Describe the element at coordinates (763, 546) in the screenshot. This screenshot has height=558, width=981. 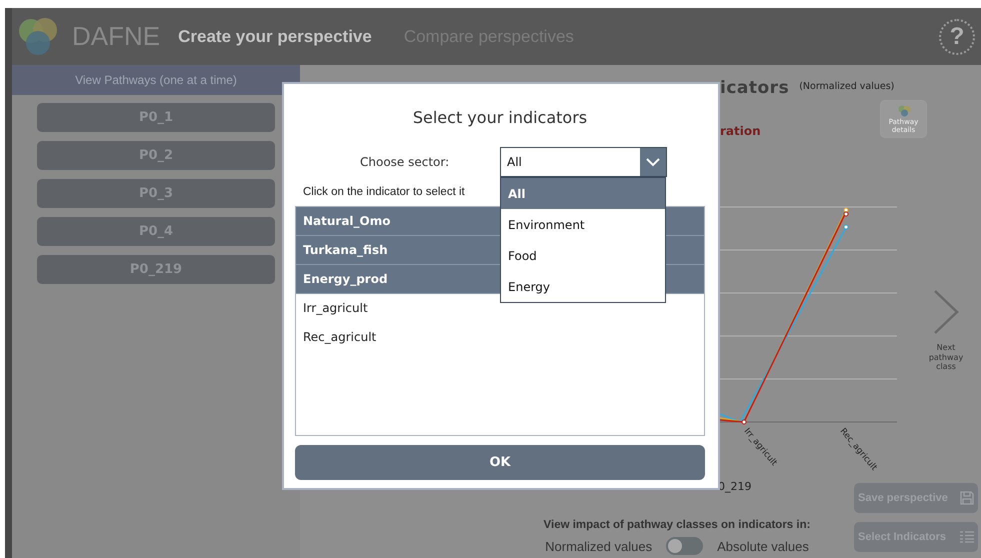
I see `toggle-right-label: Absolute values` at that location.